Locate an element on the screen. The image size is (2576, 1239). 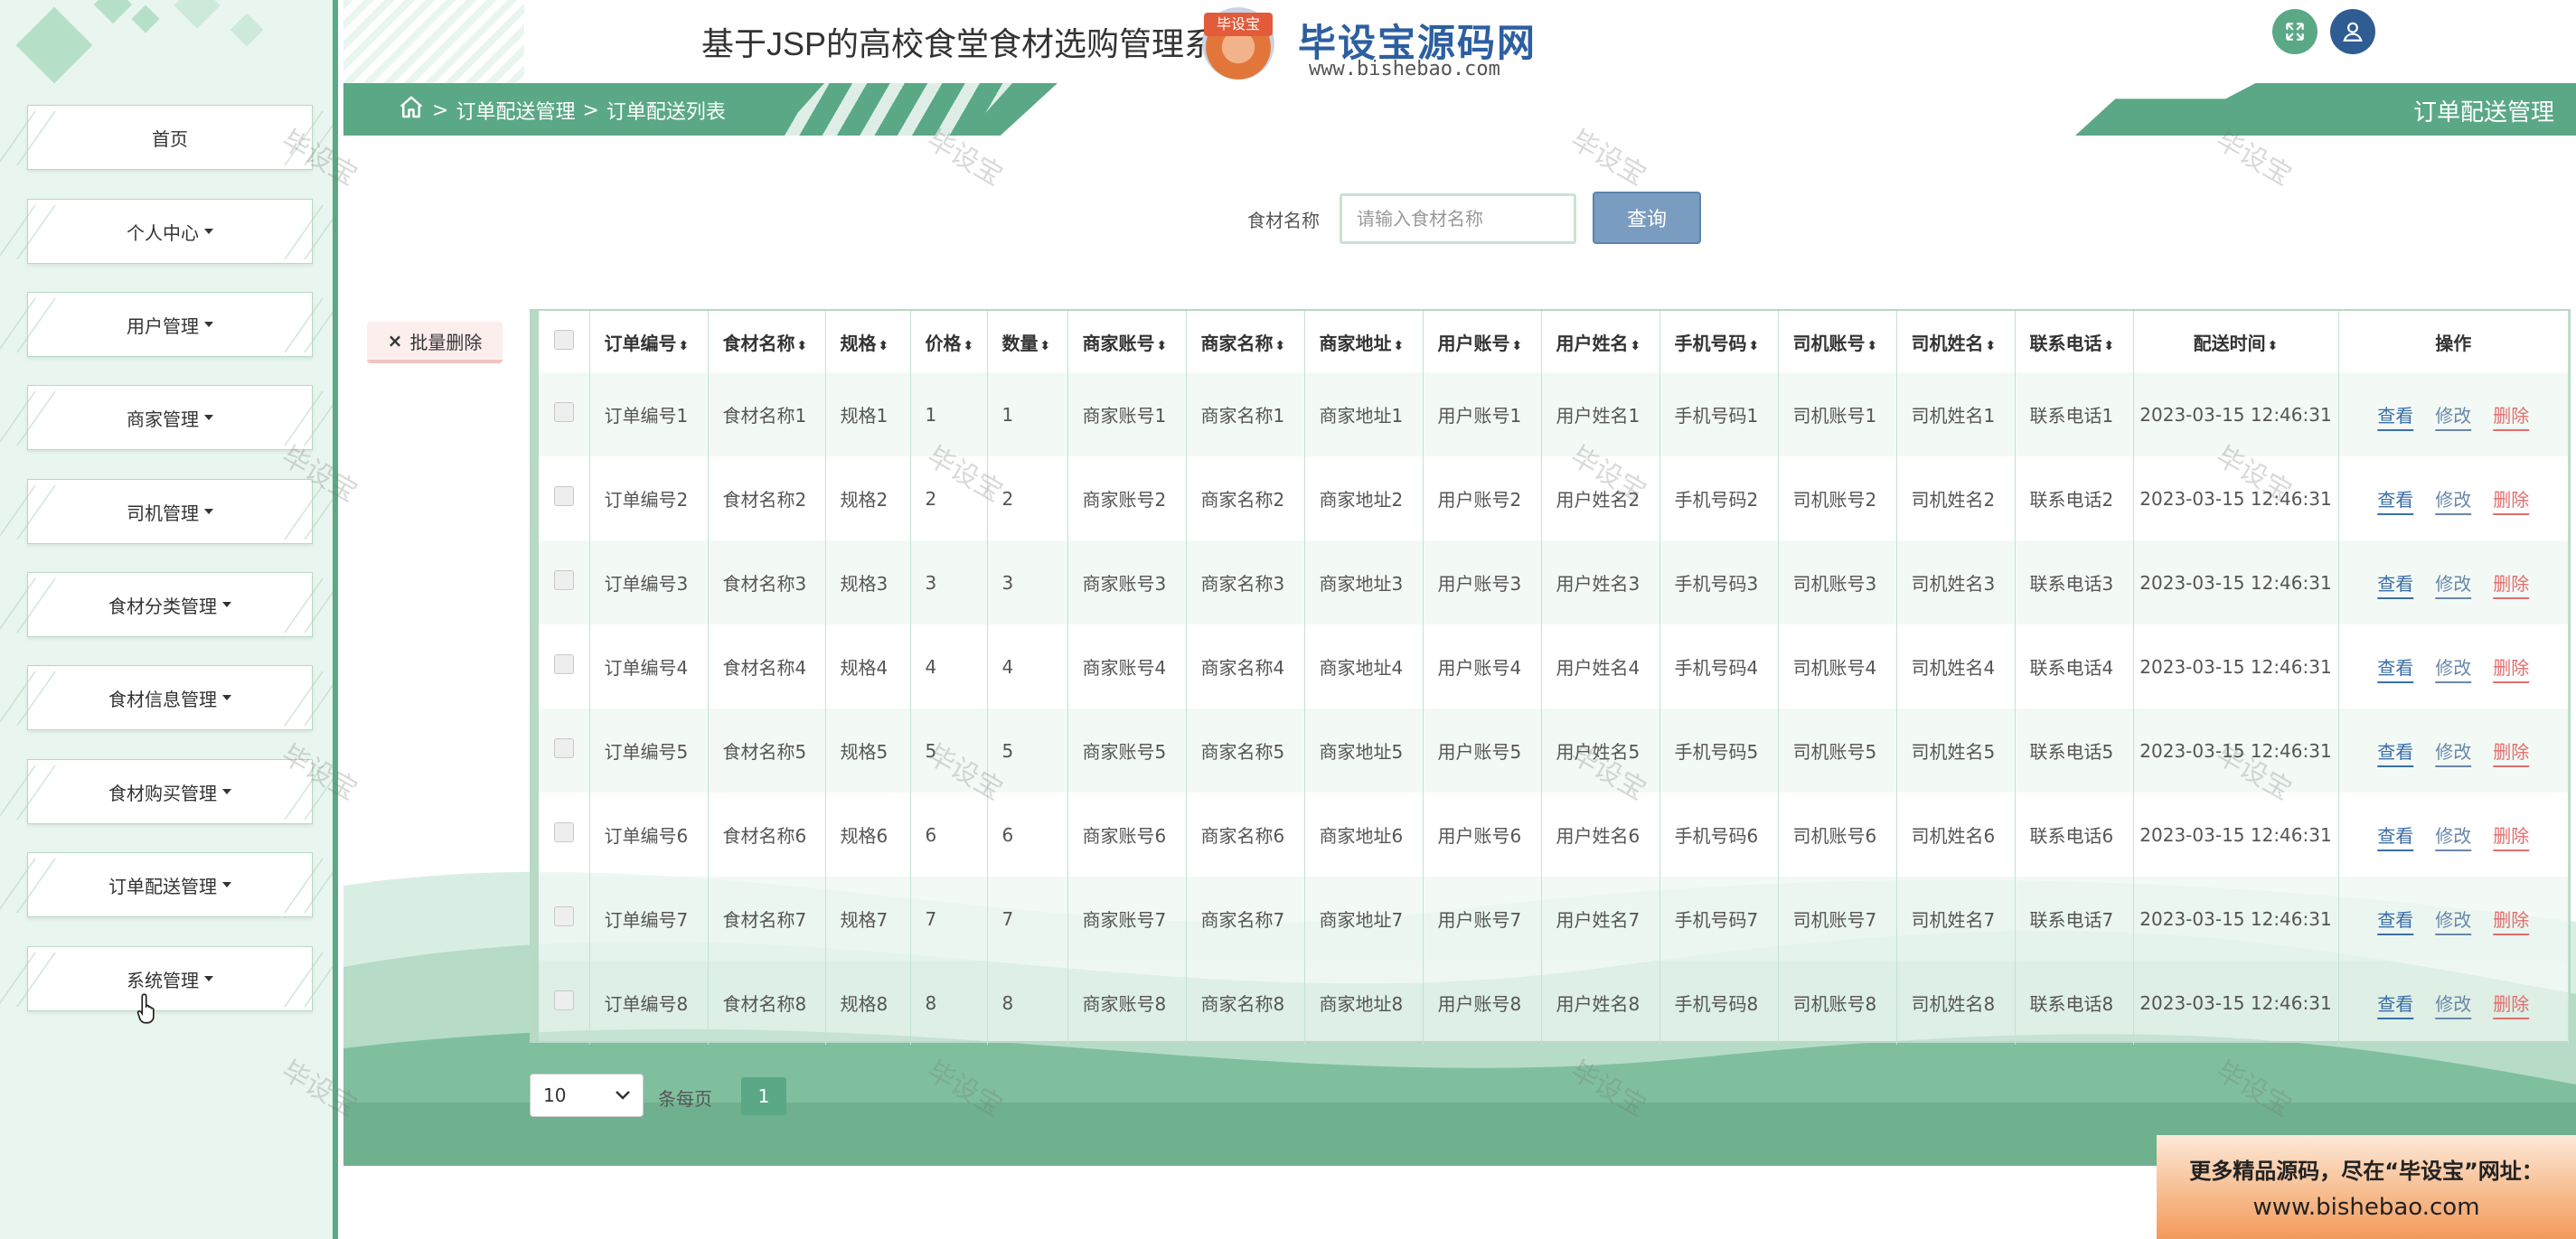
sidebar-item-system-management: 系统管理 is located at coordinates (170, 978).